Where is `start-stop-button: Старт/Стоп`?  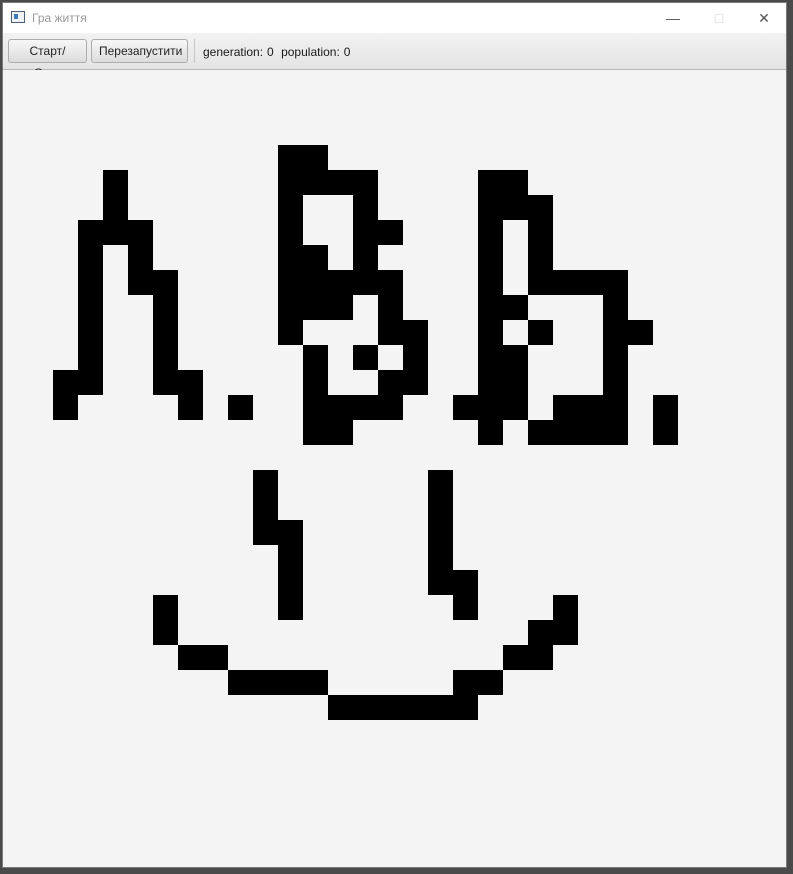 start-stop-button: Старт/Стоп is located at coordinates (47, 59).